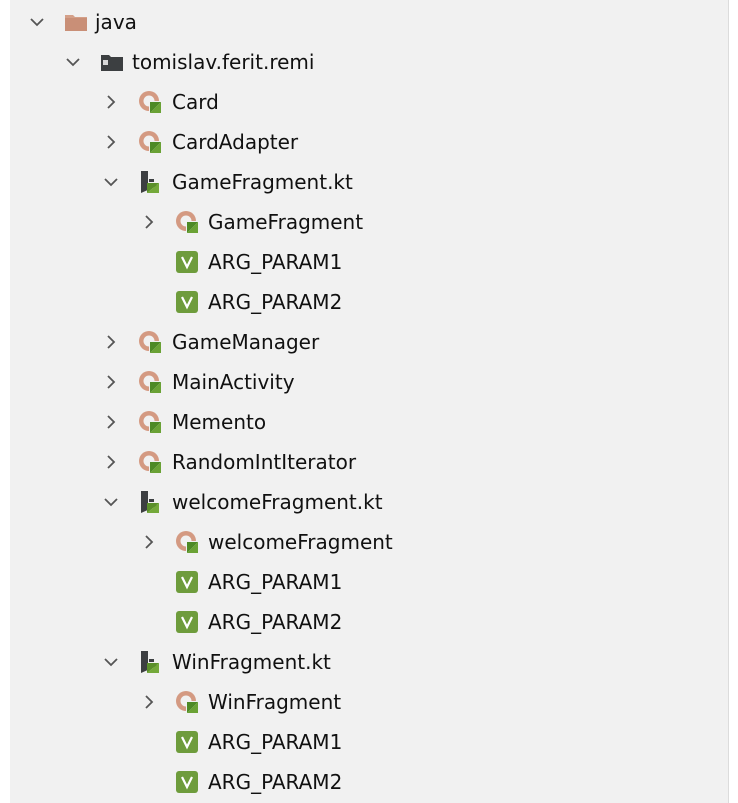  Describe the element at coordinates (369, 222) in the screenshot. I see `tree-node-game-fragment-class: GameFragment` at that location.